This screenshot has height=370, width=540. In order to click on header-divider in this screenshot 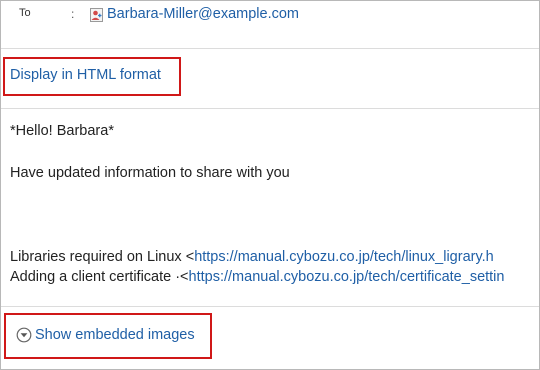, I will do `click(270, 48)`.